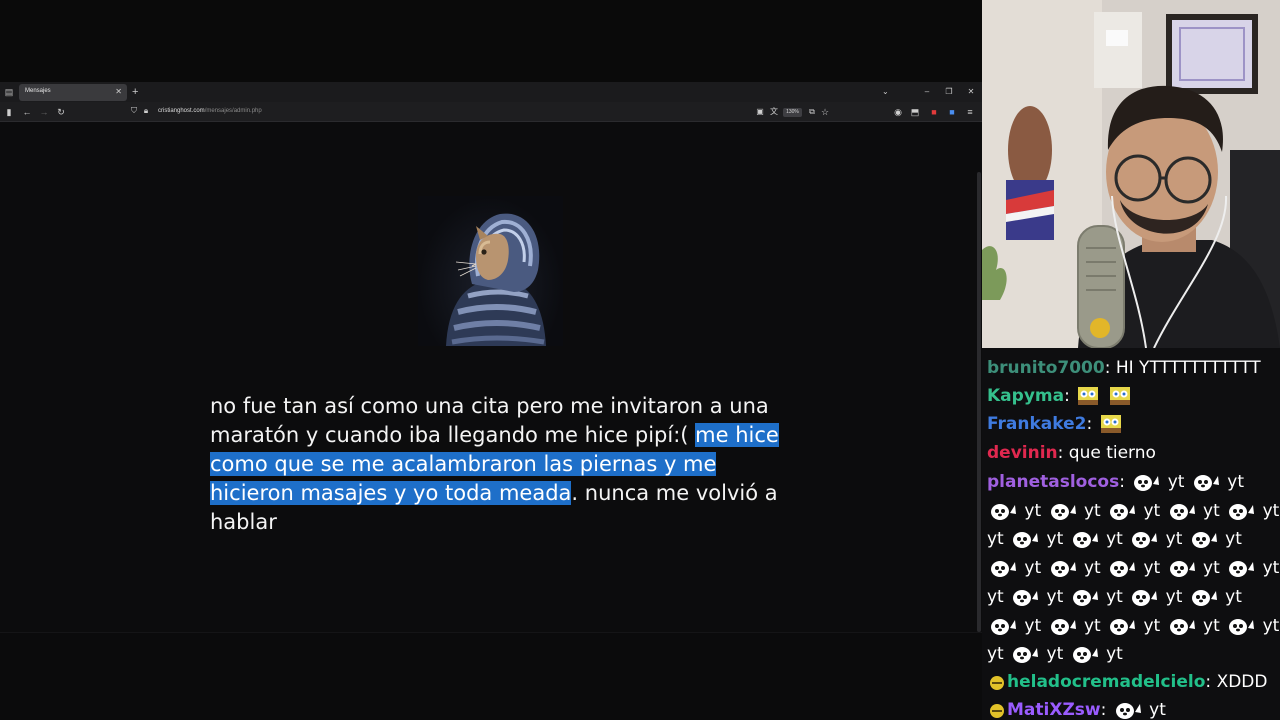 The height and width of the screenshot is (720, 1280). Describe the element at coordinates (952, 112) in the screenshot. I see `extension-blue-icon: ■` at that location.